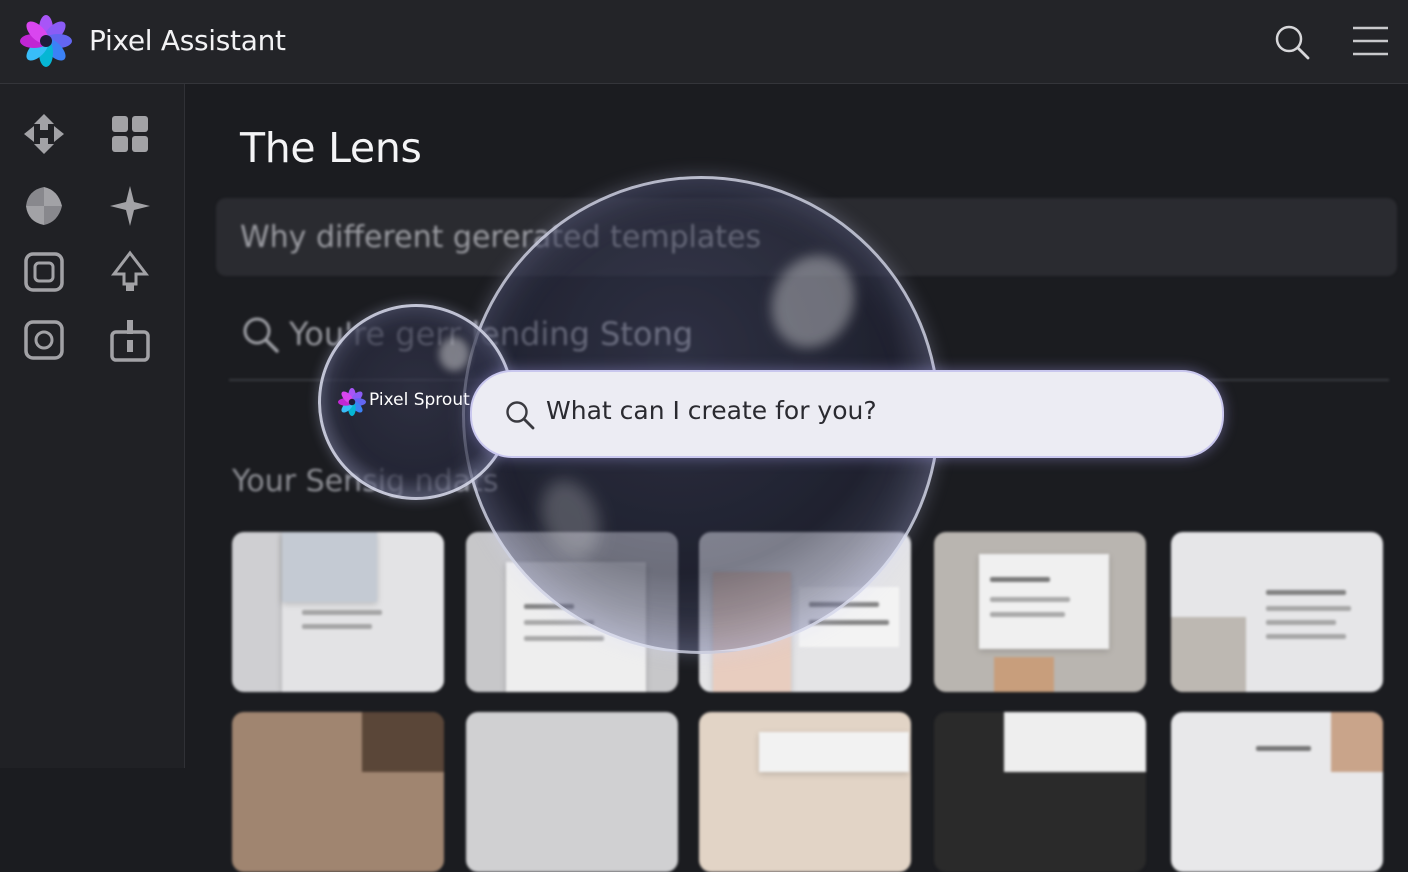 Image resolution: width=1408 pixels, height=872 pixels. I want to click on hamburger-menu-icon, so click(1370, 42).